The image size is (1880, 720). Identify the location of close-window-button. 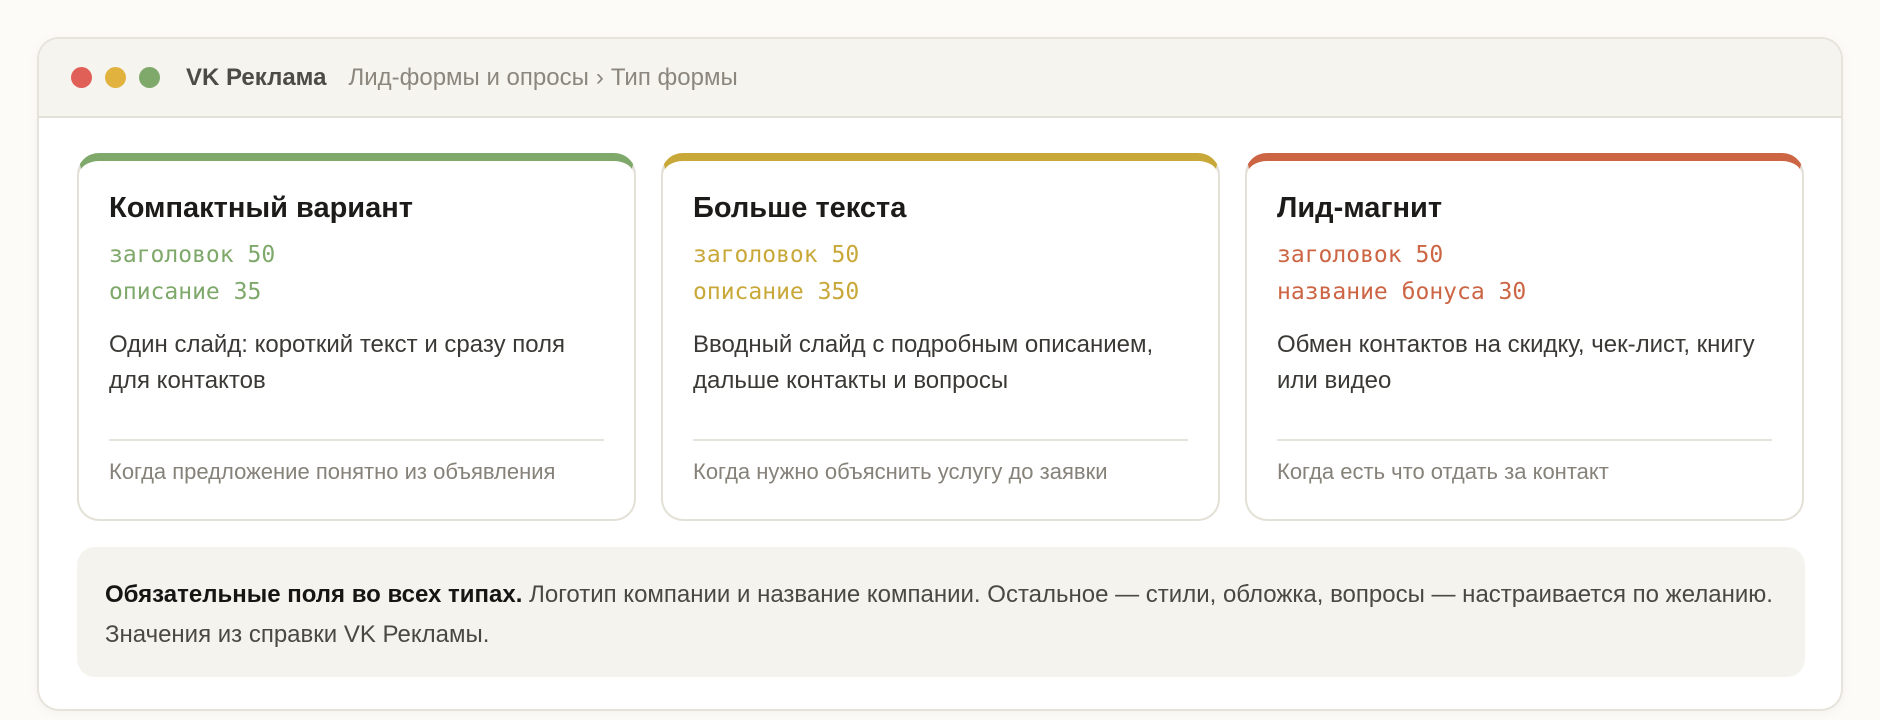
(81, 77).